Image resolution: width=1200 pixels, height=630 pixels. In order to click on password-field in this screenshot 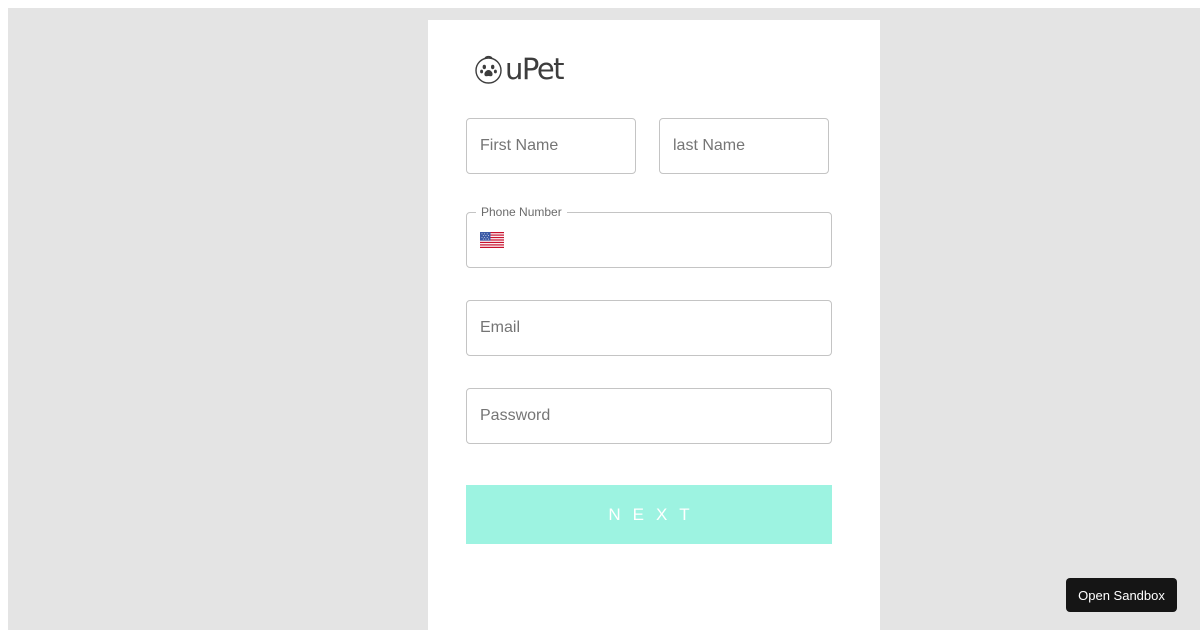, I will do `click(649, 416)`.